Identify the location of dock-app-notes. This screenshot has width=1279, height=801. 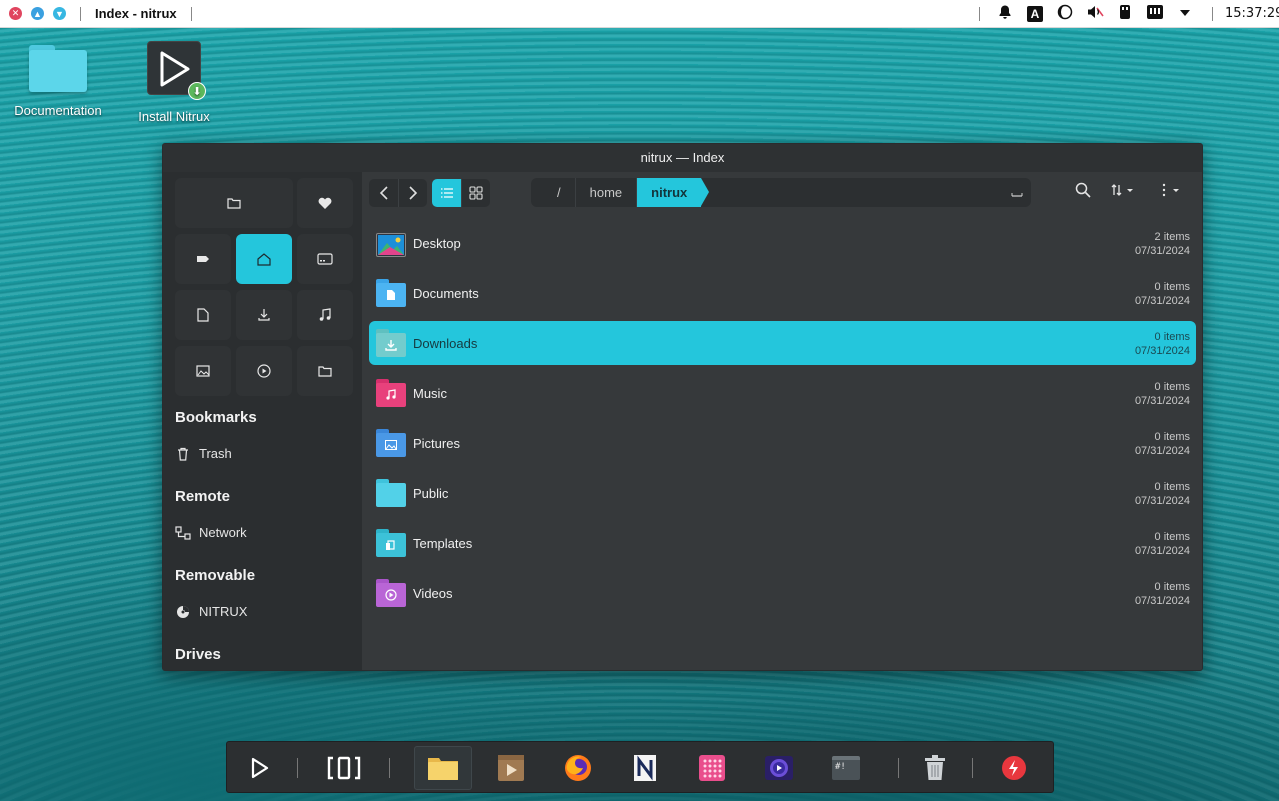
(645, 768).